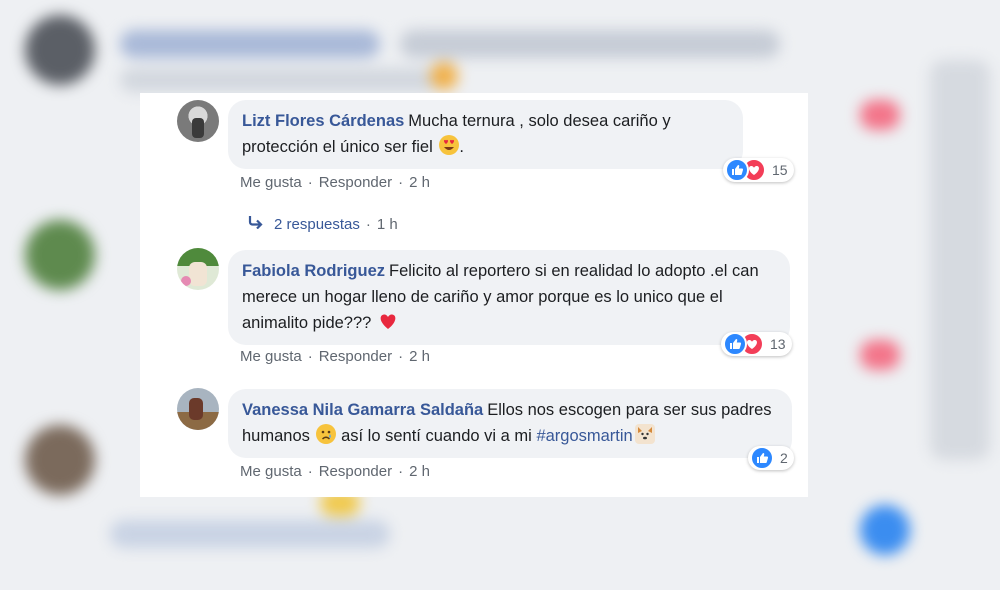 The width and height of the screenshot is (1000, 590). Describe the element at coordinates (784, 458) in the screenshot. I see `reaction-count: 2` at that location.